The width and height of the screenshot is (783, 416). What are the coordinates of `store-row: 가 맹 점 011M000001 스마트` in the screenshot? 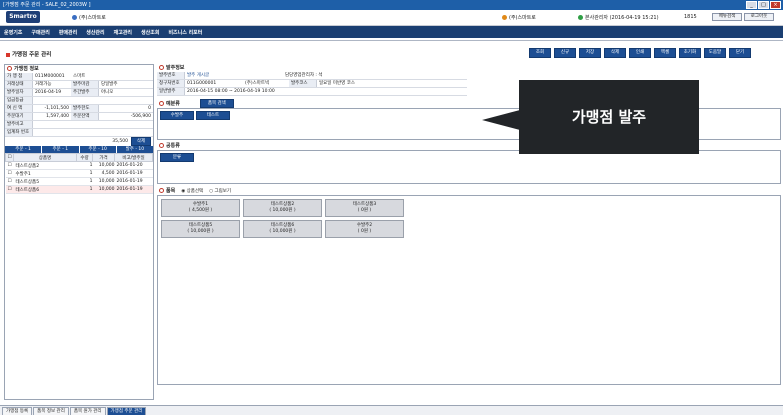 It's located at (79, 77).